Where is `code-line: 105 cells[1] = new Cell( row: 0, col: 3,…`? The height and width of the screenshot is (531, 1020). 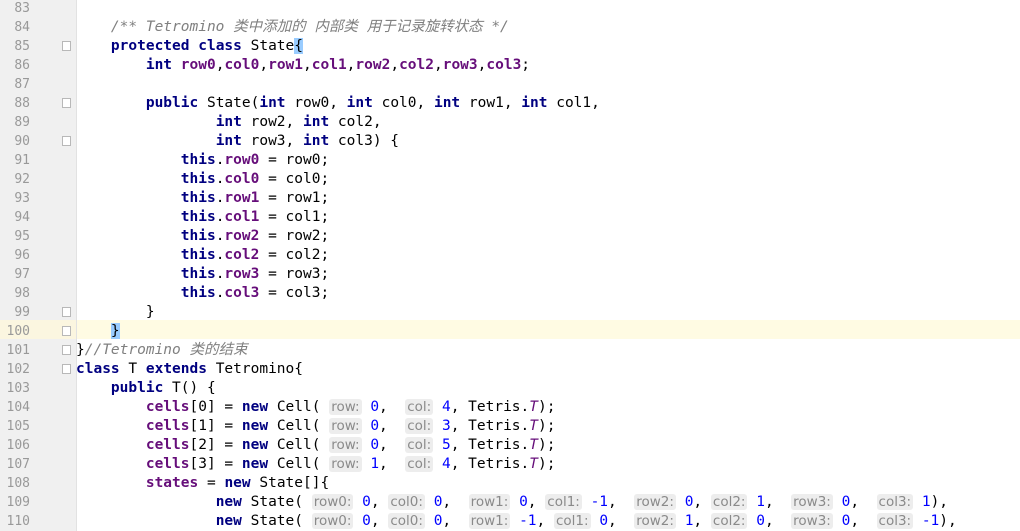 code-line: 105 cells[1] = new Cell( row: 0, col: 3,… is located at coordinates (510, 426).